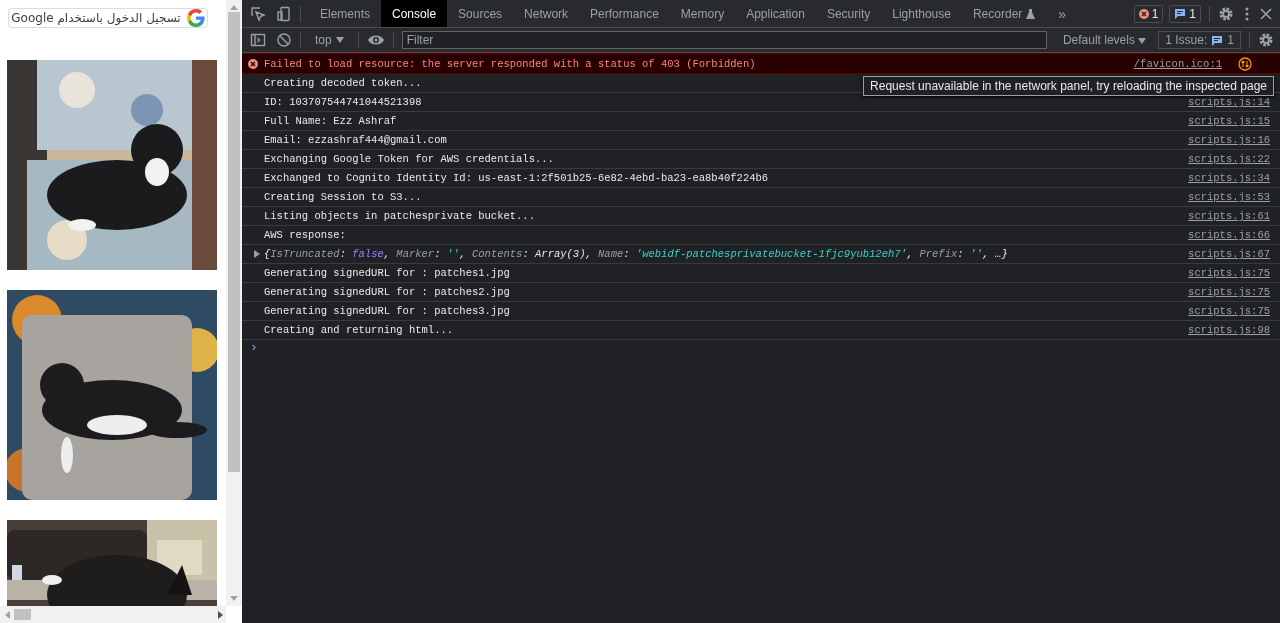 This screenshot has height=623, width=1280. I want to click on panel-tab: Network, so click(546, 13).